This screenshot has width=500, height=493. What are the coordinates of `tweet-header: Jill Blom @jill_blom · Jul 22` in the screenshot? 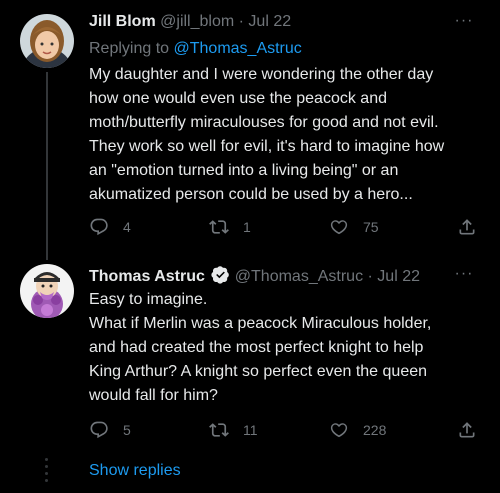 It's located at (190, 22).